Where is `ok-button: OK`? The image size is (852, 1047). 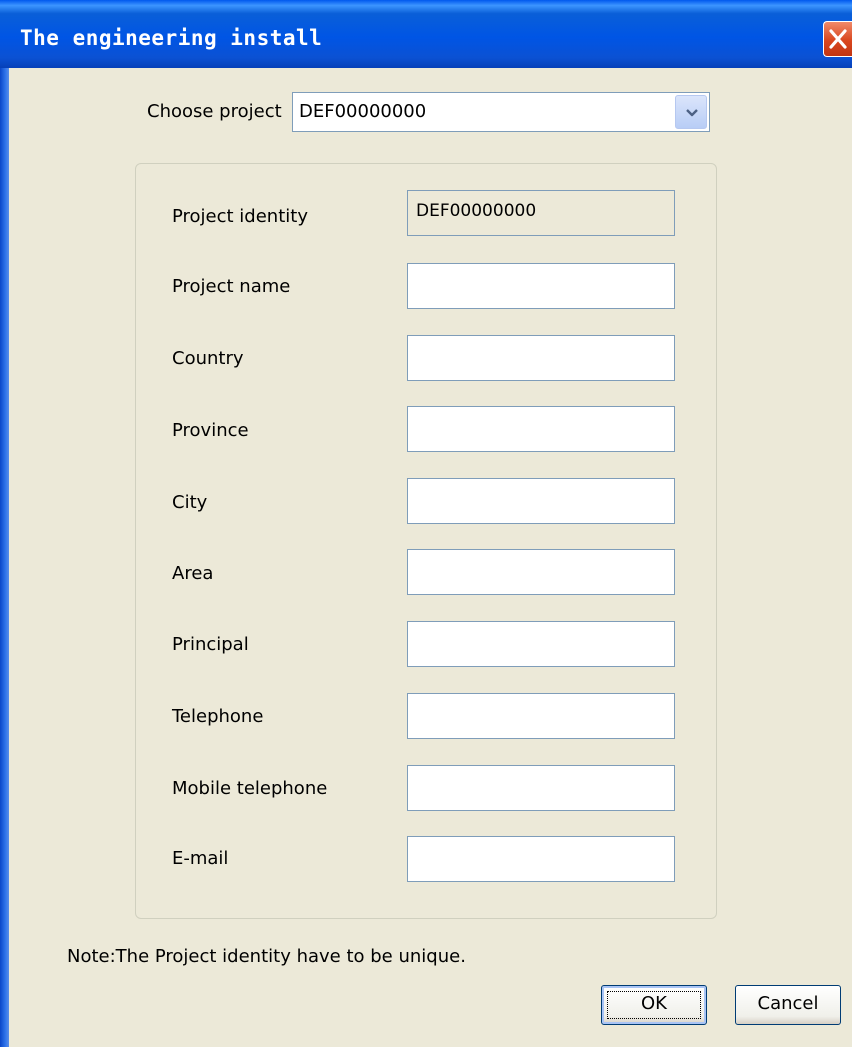 ok-button: OK is located at coordinates (654, 1005).